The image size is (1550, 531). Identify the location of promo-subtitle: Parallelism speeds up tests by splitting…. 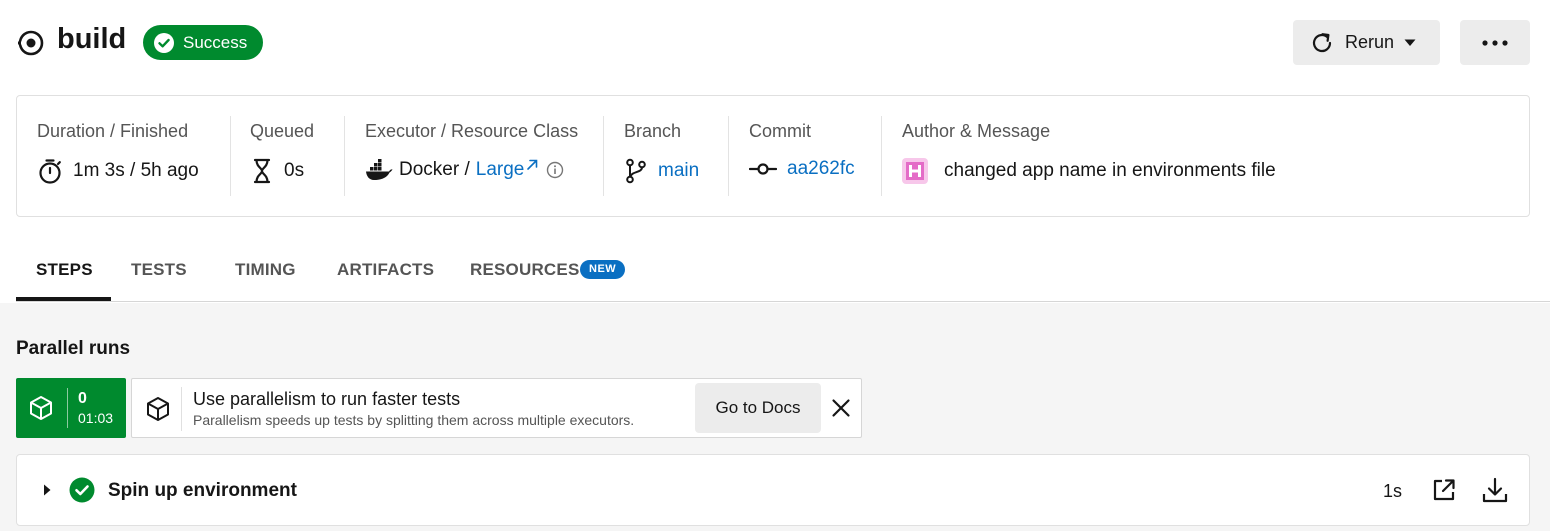
(414, 420).